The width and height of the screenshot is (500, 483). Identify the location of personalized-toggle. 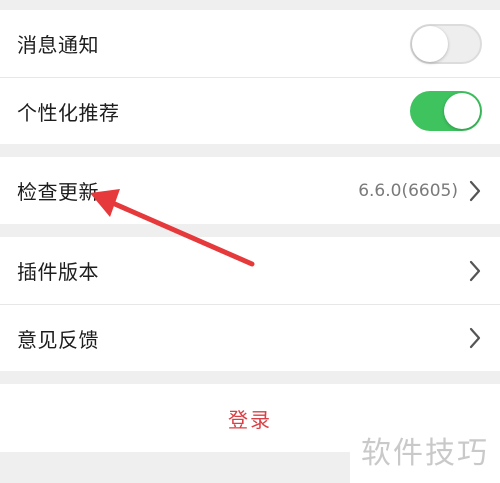
(446, 111).